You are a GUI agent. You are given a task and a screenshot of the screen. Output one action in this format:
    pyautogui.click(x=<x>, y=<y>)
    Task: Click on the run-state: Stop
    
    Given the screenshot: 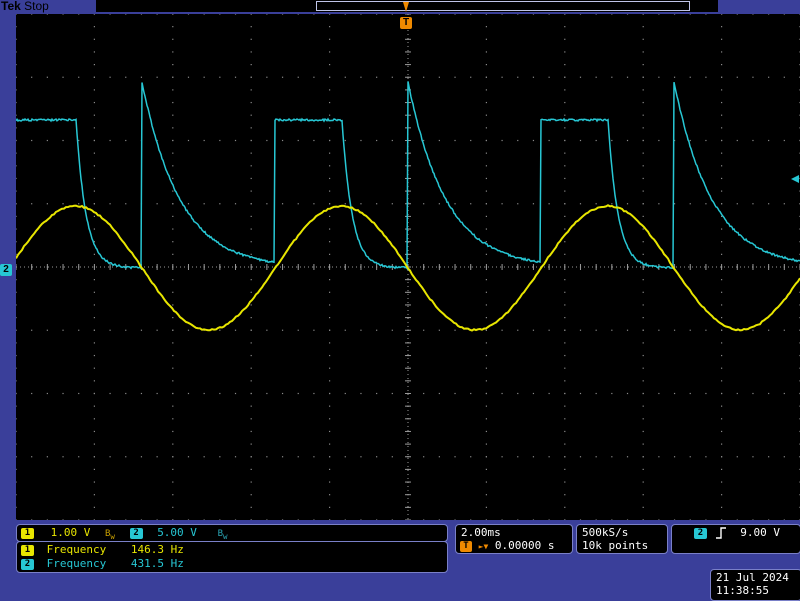 What is the action you would take?
    pyautogui.click(x=36, y=6)
    